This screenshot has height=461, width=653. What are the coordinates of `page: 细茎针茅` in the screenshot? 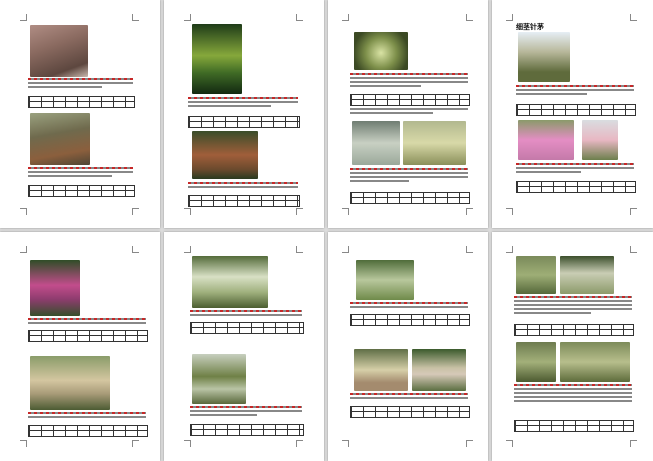 It's located at (572, 114).